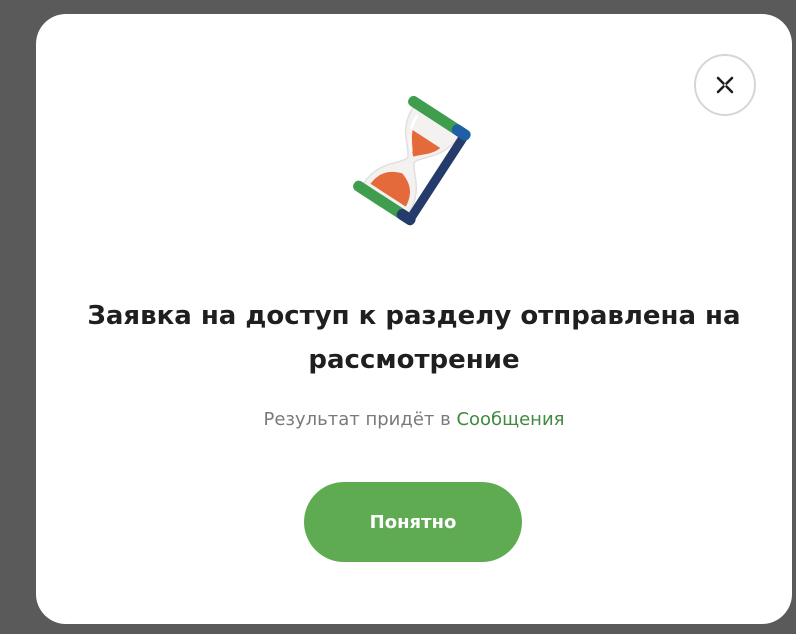  Describe the element at coordinates (357, 419) in the screenshot. I see `subtitle-text: Результат придёт в` at that location.